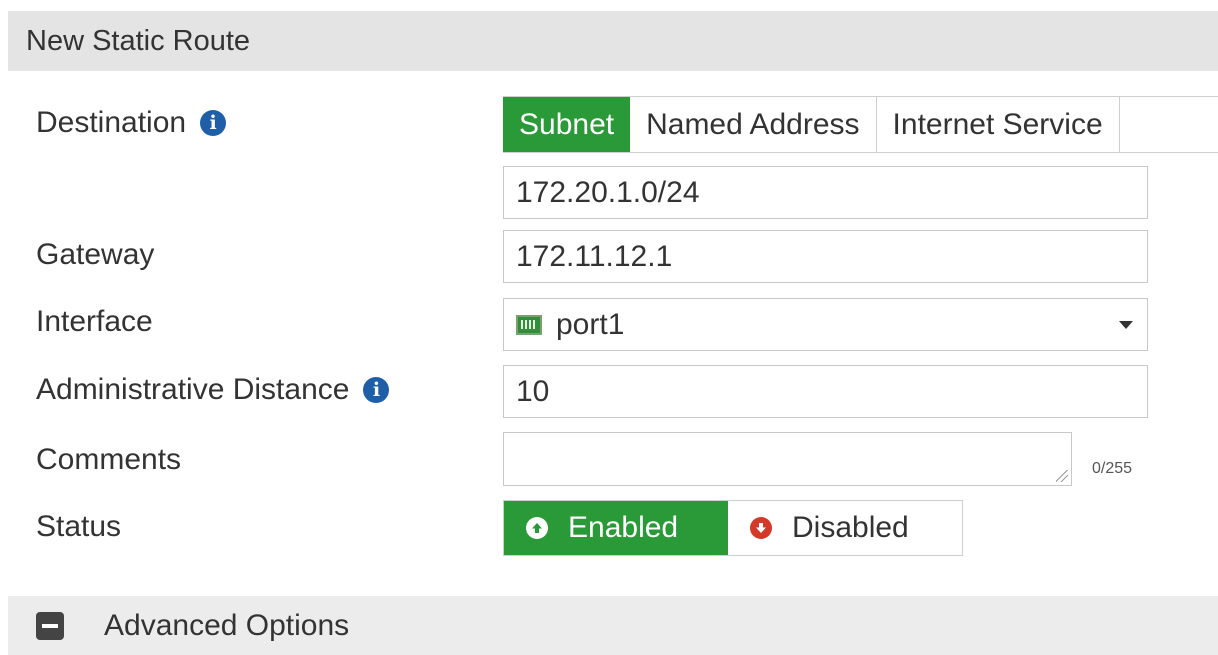  What do you see at coordinates (567, 124) in the screenshot?
I see `tab-subnet: Subnet` at bounding box center [567, 124].